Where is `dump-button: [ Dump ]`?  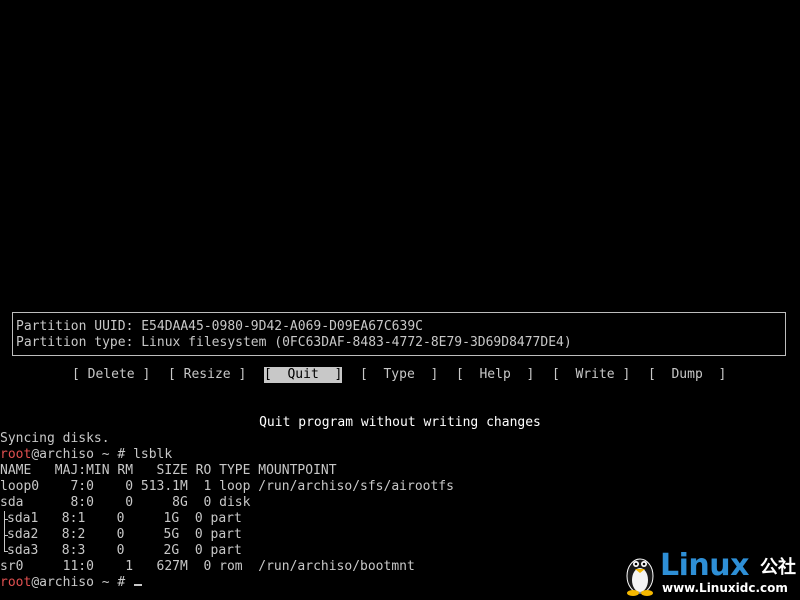 dump-button: [ Dump ] is located at coordinates (687, 375).